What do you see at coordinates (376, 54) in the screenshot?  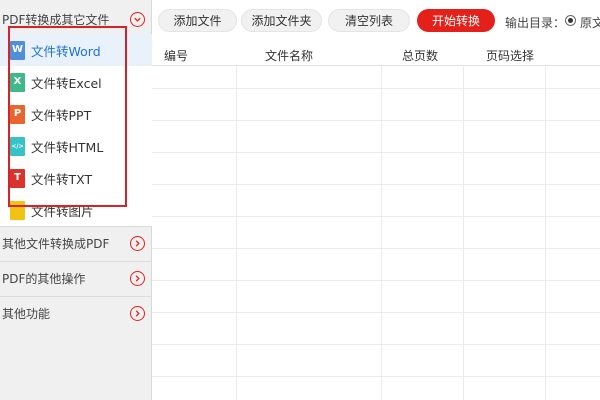 I see `table-header: 编号 文件名称 总页数 页码选择` at bounding box center [376, 54].